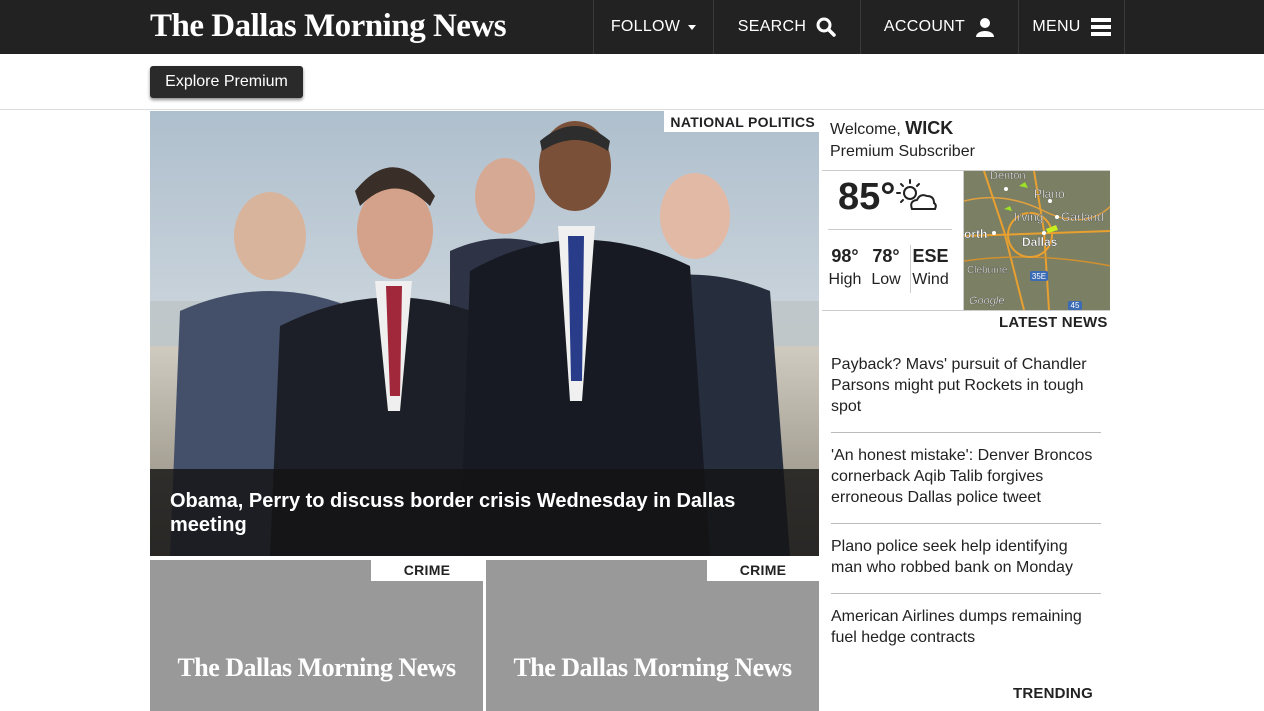 This screenshot has height=711, width=1264. What do you see at coordinates (867, 197) in the screenshot?
I see `current-temperature: 85°` at bounding box center [867, 197].